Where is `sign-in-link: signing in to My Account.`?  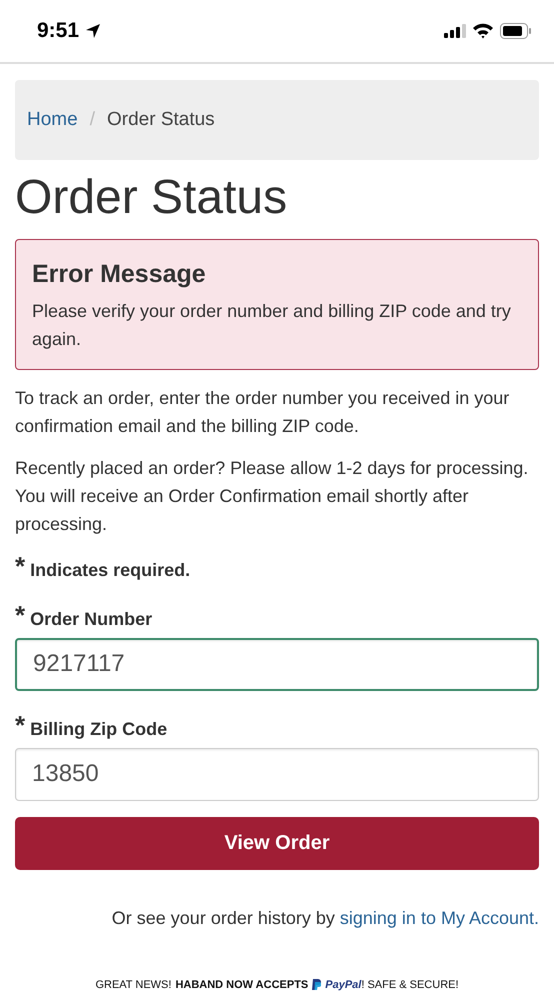 sign-in-link: signing in to My Account. is located at coordinates (439, 918).